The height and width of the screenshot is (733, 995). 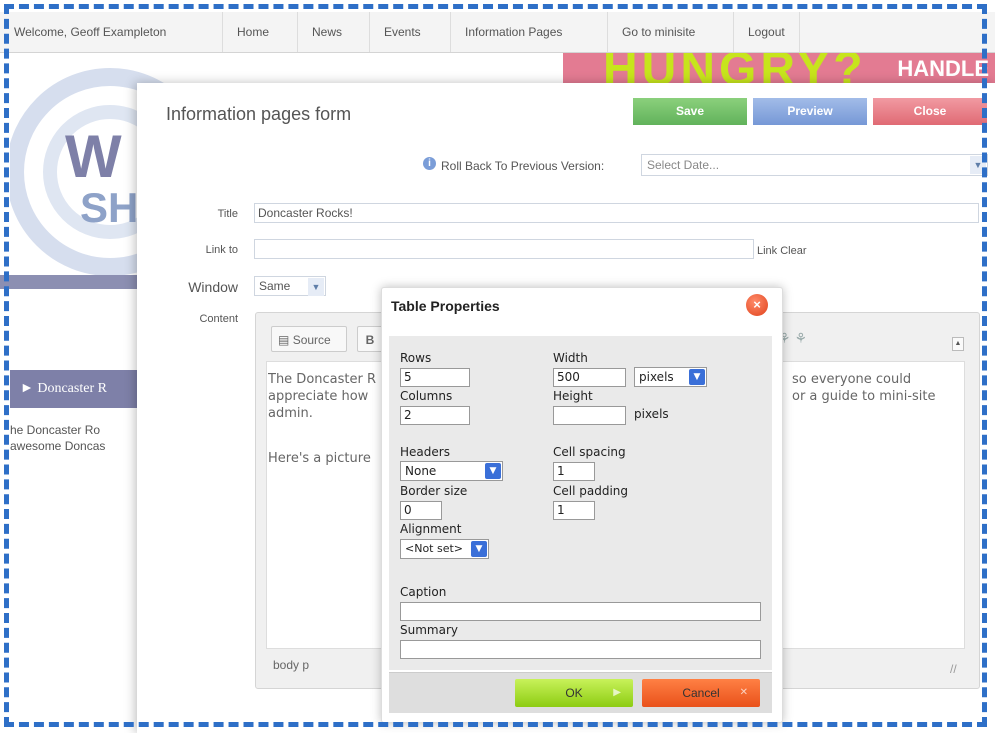 What do you see at coordinates (617, 692) in the screenshot?
I see `play-icon: ▶` at bounding box center [617, 692].